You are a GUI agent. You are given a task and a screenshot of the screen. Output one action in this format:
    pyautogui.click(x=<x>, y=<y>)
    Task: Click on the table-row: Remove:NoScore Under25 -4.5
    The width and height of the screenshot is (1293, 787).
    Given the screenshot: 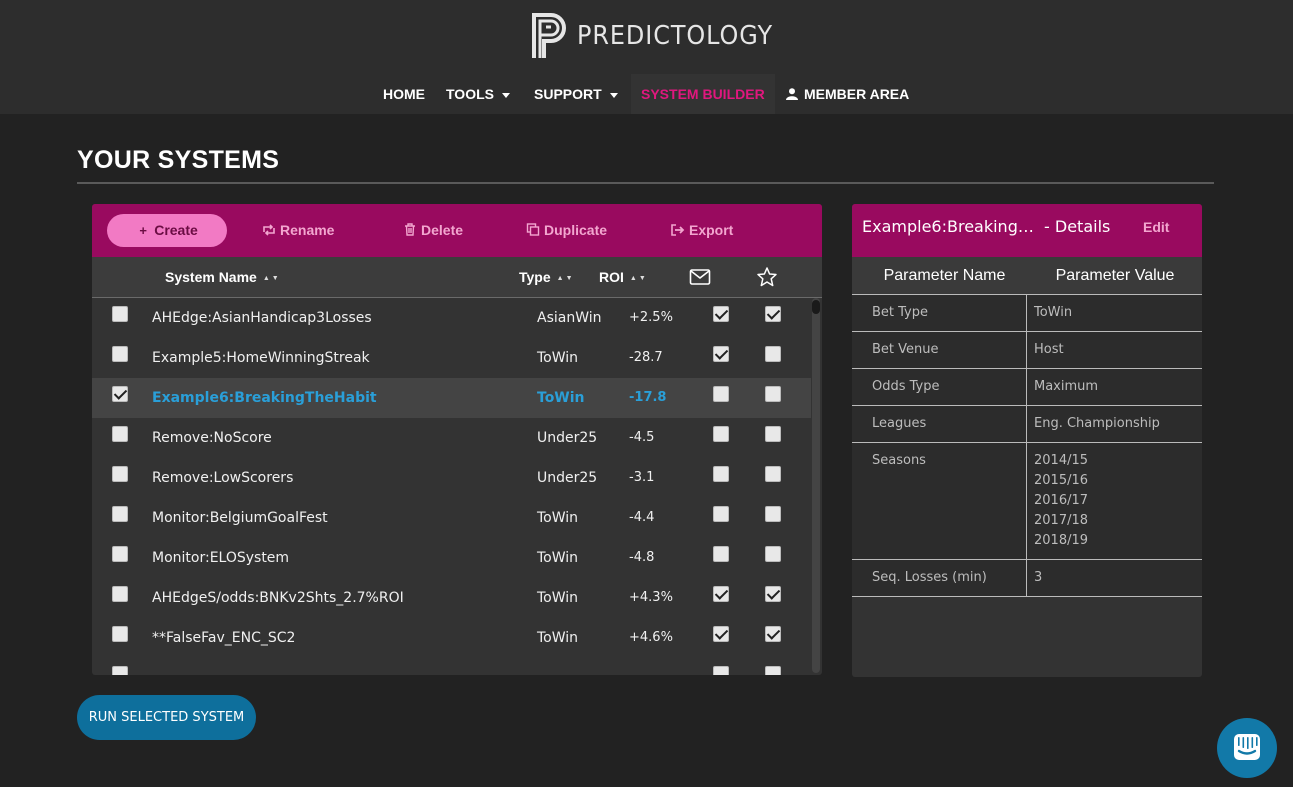 What is the action you would take?
    pyautogui.click(x=451, y=438)
    